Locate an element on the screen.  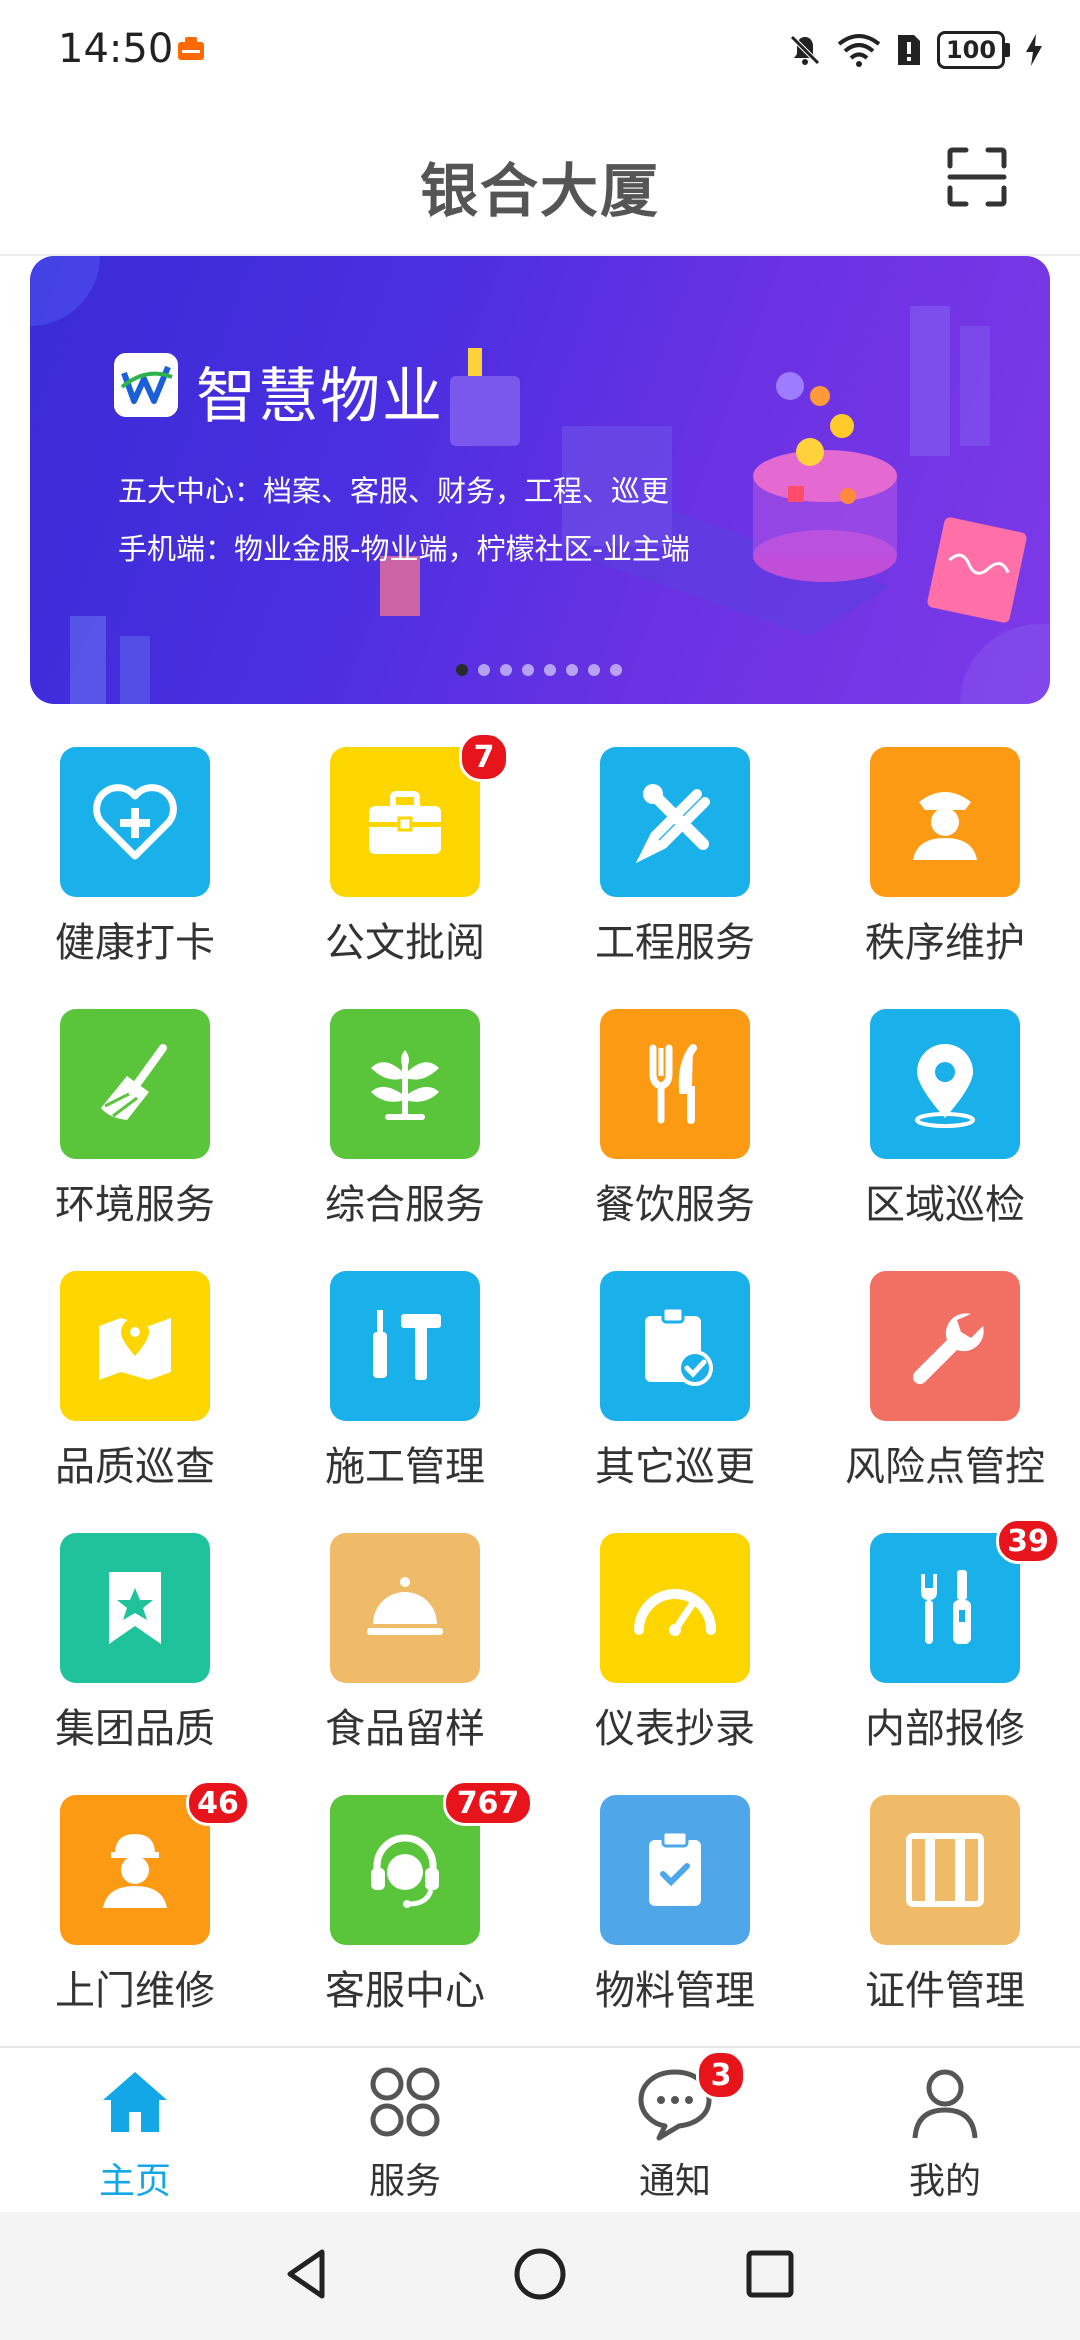
nav-item: 我的 is located at coordinates (945, 2131).